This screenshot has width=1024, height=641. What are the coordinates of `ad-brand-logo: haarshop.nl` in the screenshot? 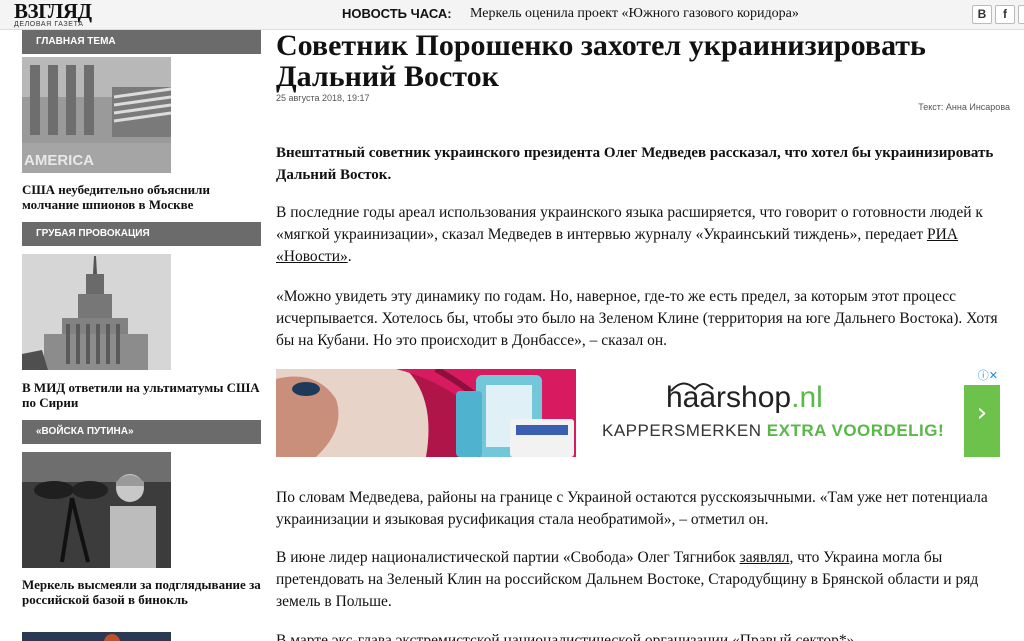 It's located at (744, 398).